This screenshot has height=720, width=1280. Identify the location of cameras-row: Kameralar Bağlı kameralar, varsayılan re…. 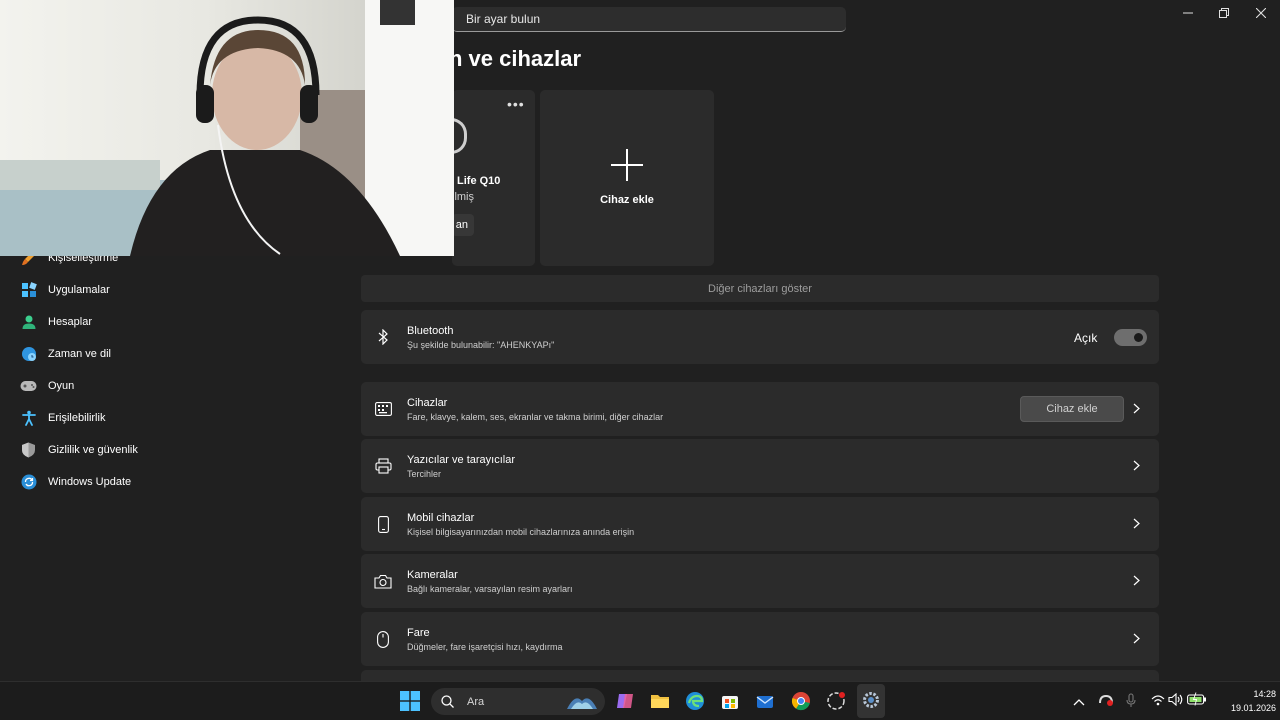
(760, 581).